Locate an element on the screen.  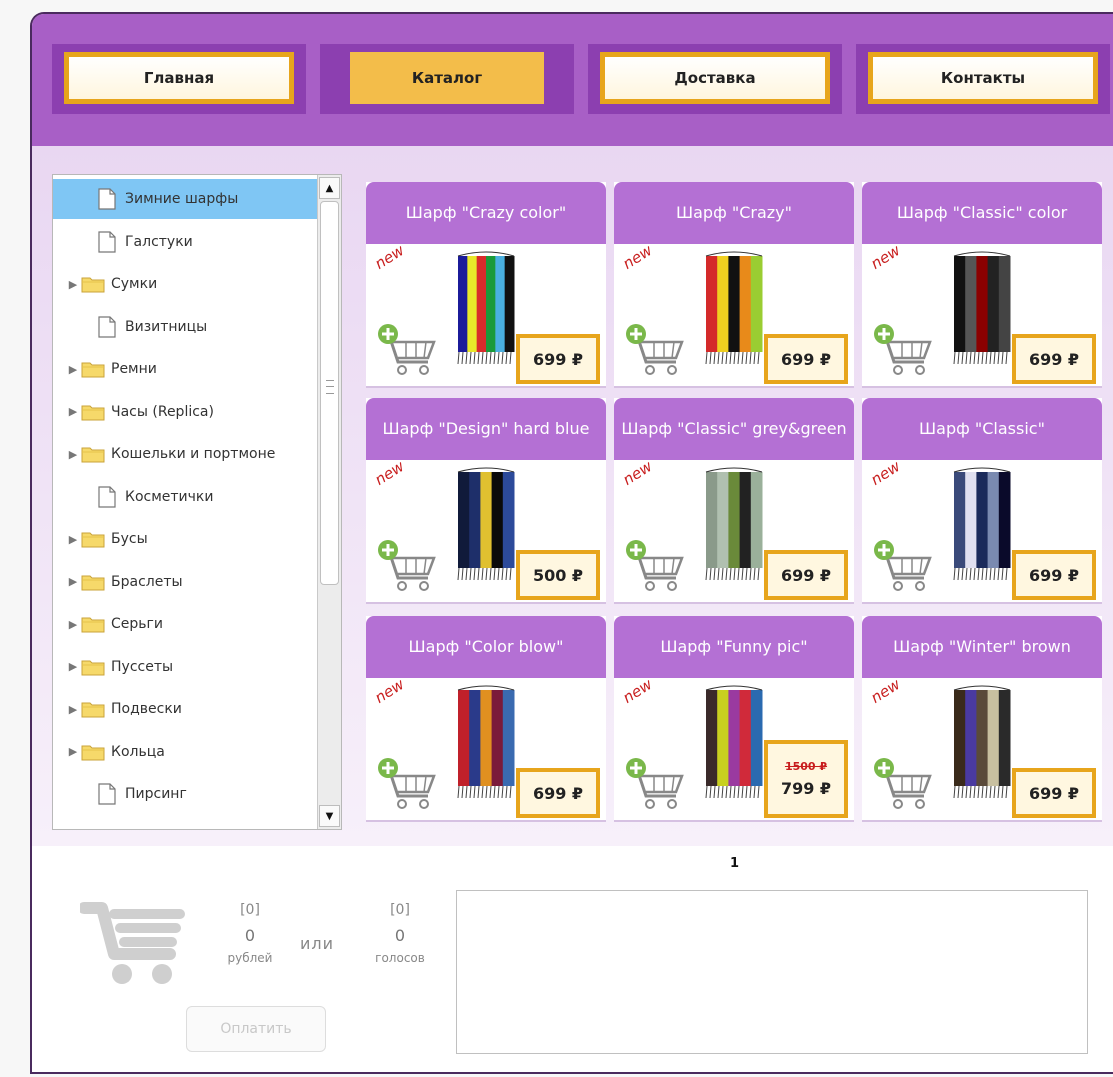
product-title: Шарф "Crazy color" is located at coordinates (486, 213).